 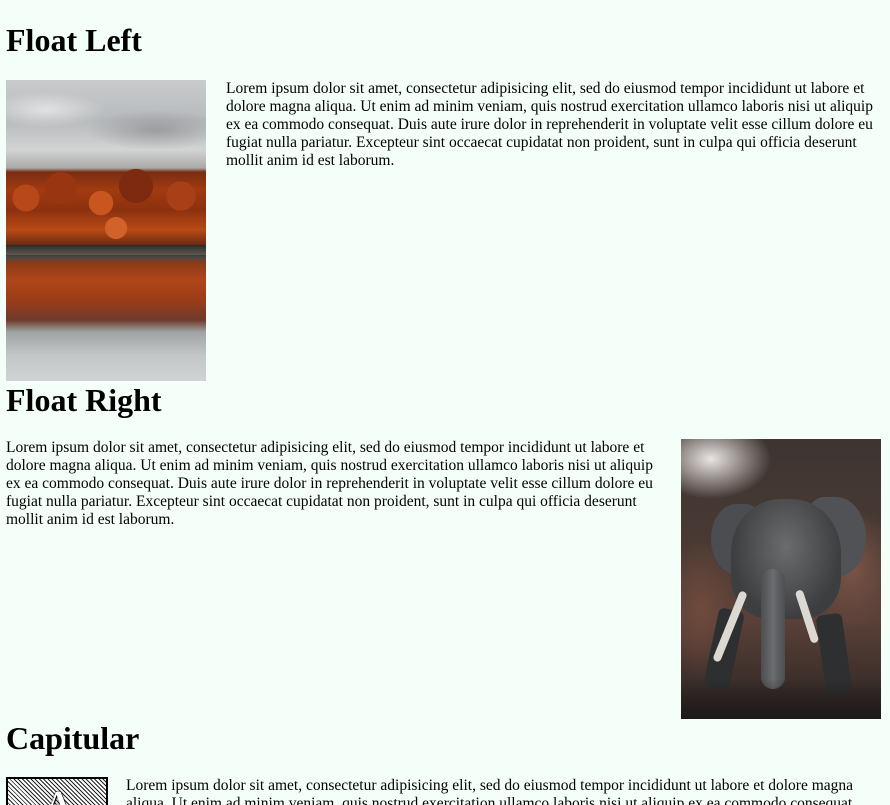 What do you see at coordinates (73, 738) in the screenshot?
I see `capitular-heading: Capitular` at bounding box center [73, 738].